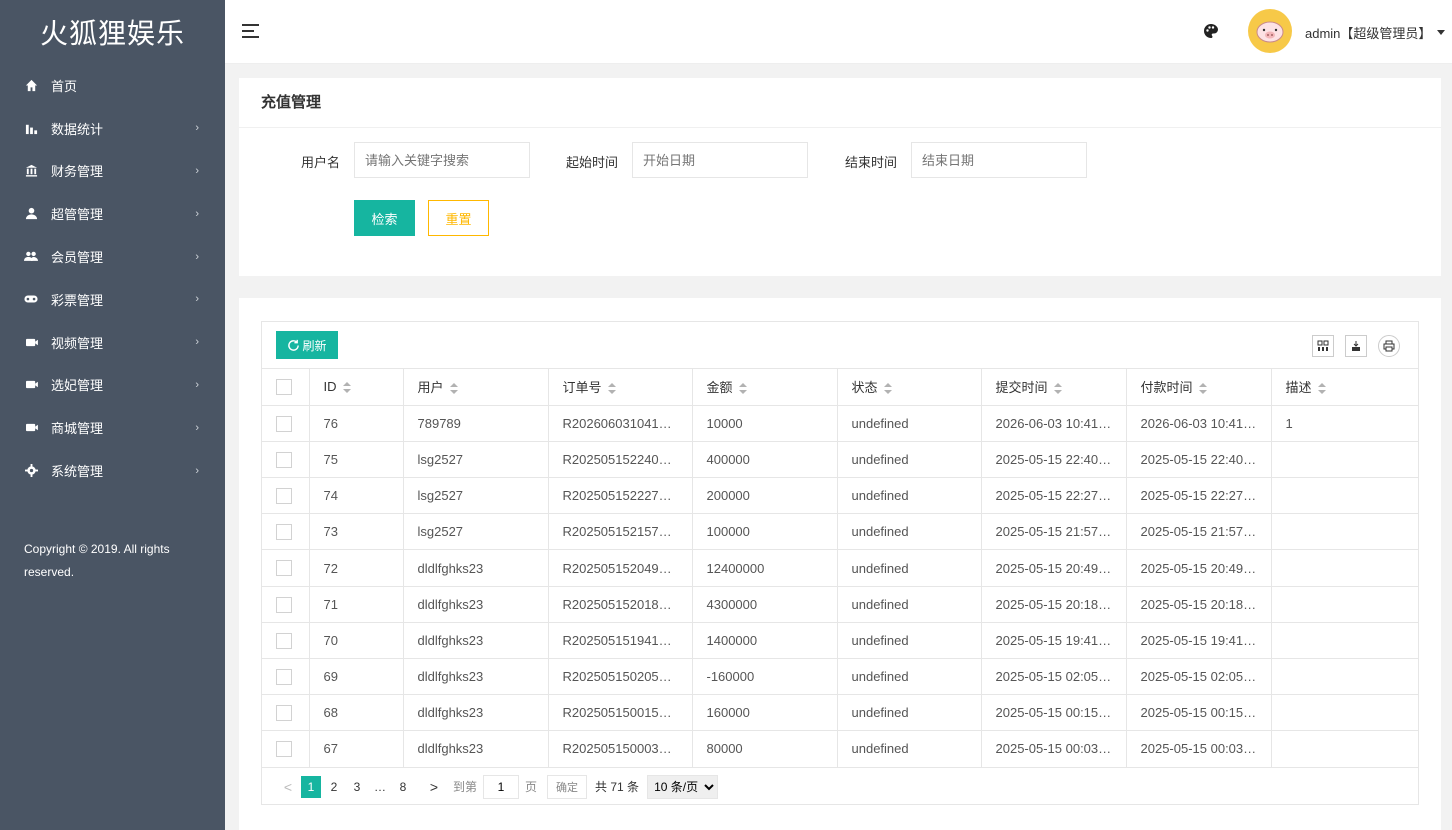 Image resolution: width=1452 pixels, height=830 pixels. I want to click on table-cell: 160000, so click(765, 713).